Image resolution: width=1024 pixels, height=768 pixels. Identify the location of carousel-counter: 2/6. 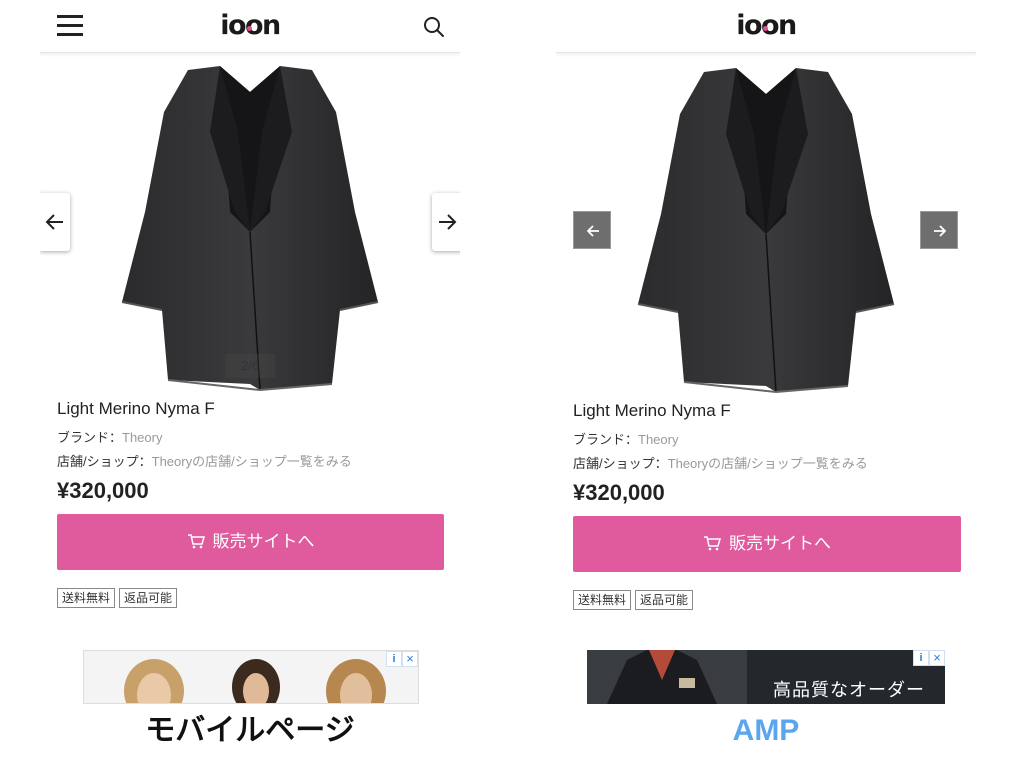
(250, 366).